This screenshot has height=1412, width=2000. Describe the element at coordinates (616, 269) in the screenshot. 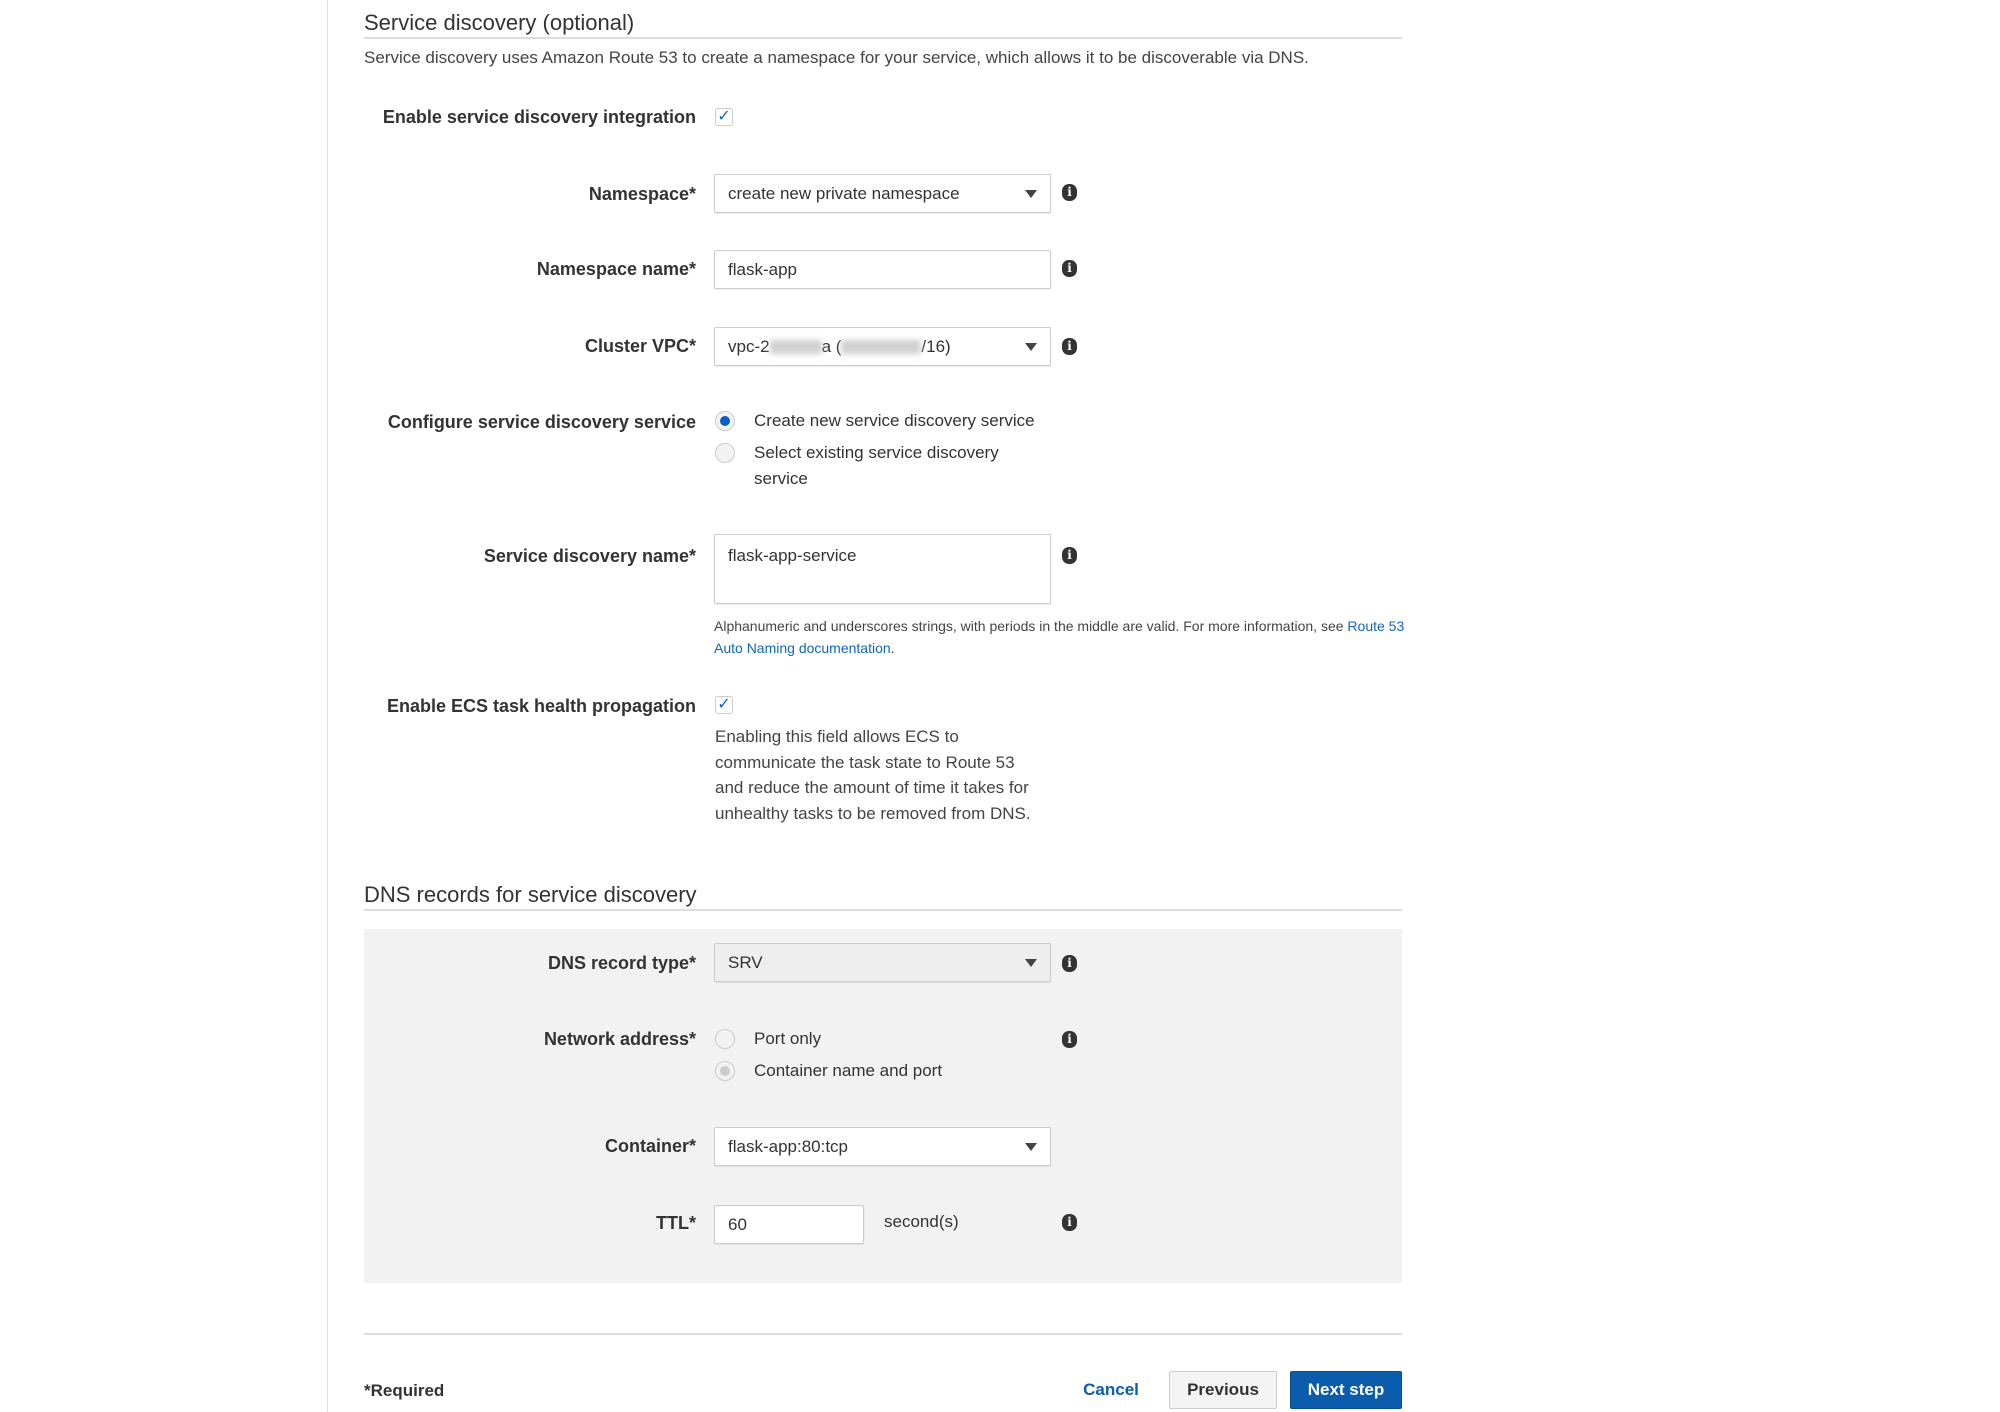

I see `namespace-name-label: Namespace name*` at that location.